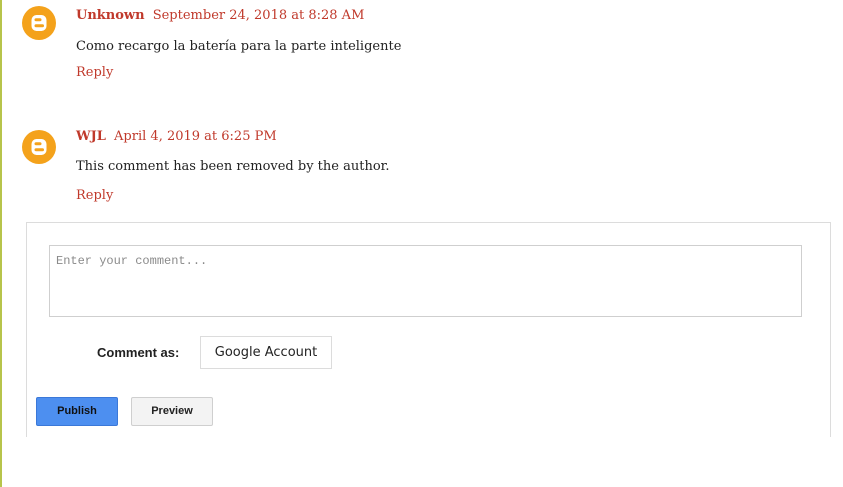 This screenshot has height=487, width=843. Describe the element at coordinates (259, 15) in the screenshot. I see `comment-date-link: September 24, 2018 at 8:28 AM` at that location.